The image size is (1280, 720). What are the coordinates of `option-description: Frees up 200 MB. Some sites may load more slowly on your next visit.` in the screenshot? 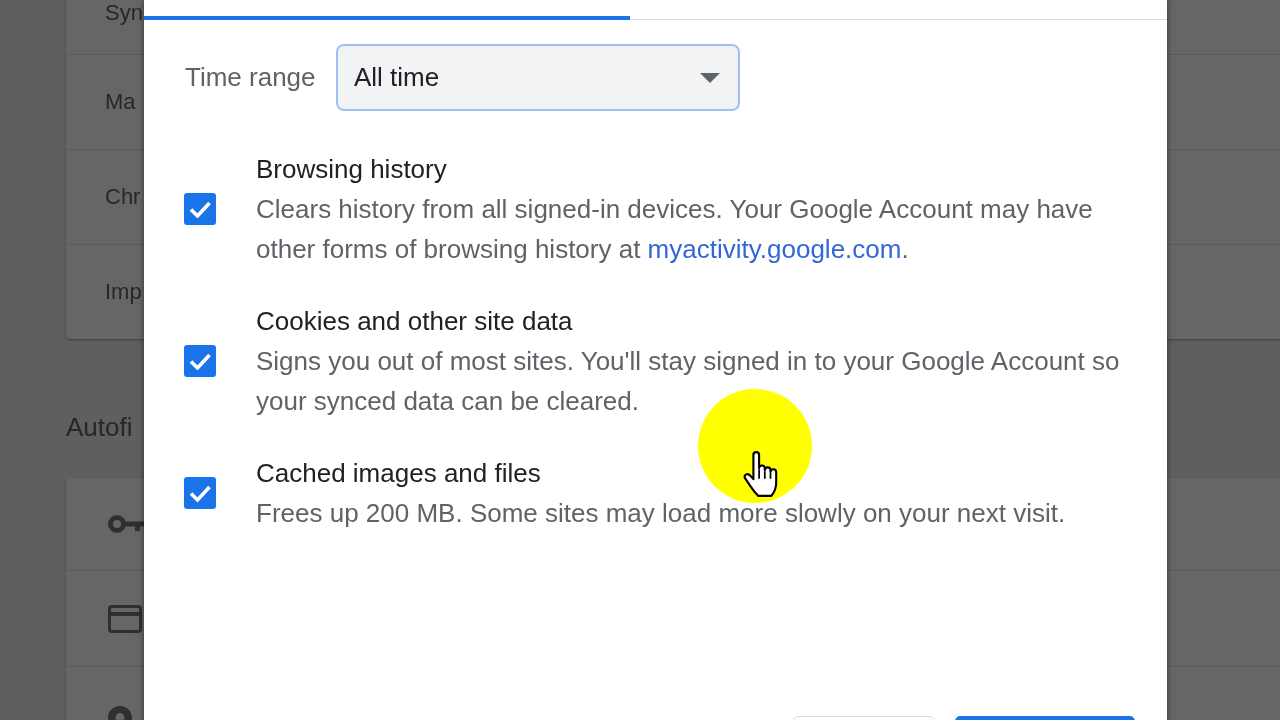 It's located at (661, 513).